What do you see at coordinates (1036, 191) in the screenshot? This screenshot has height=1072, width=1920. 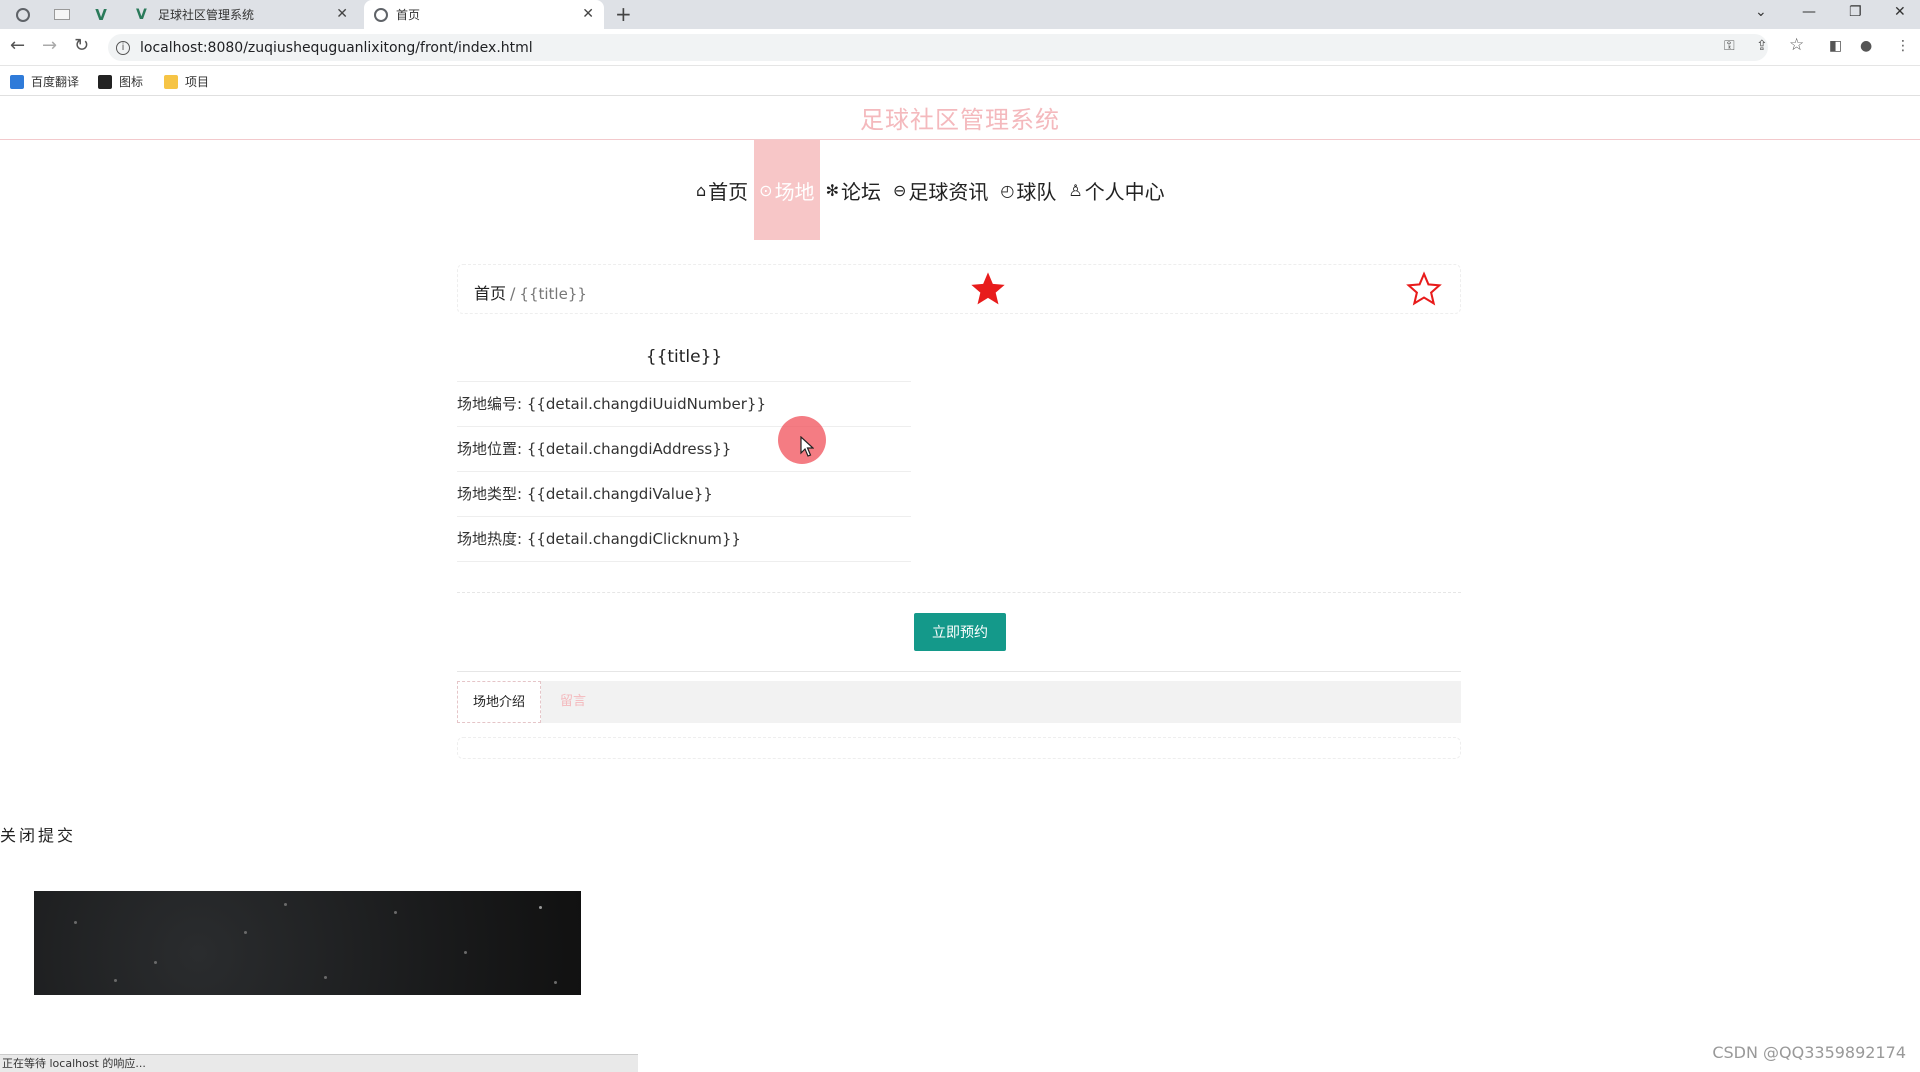 I see `nav-label: 球队` at bounding box center [1036, 191].